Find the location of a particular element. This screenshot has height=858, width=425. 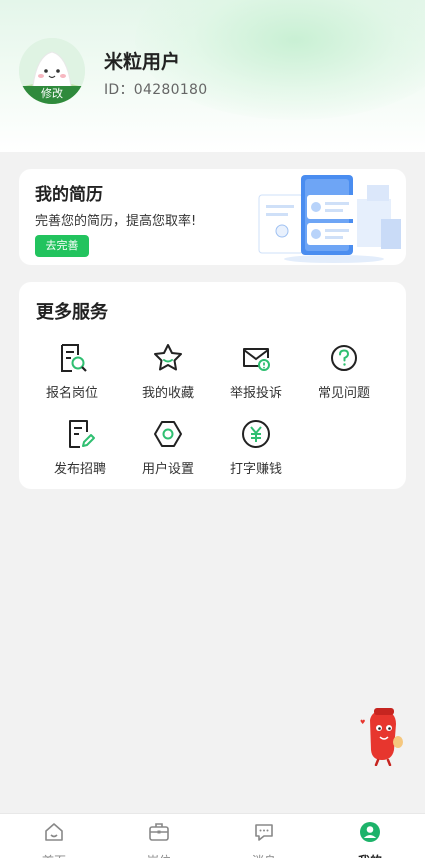

tab-label: 我的 is located at coordinates (370, 855).